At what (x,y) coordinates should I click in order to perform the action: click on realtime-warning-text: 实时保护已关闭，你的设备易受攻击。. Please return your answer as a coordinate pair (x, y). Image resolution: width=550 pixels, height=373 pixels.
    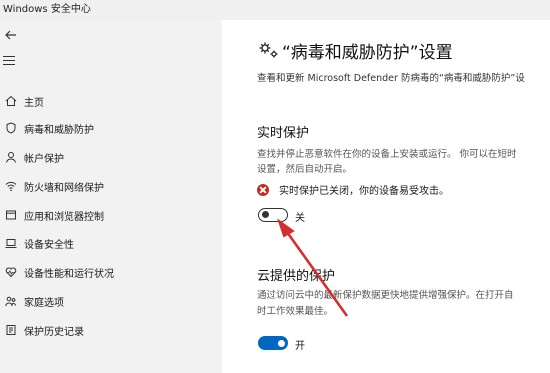
    Looking at the image, I should click on (364, 191).